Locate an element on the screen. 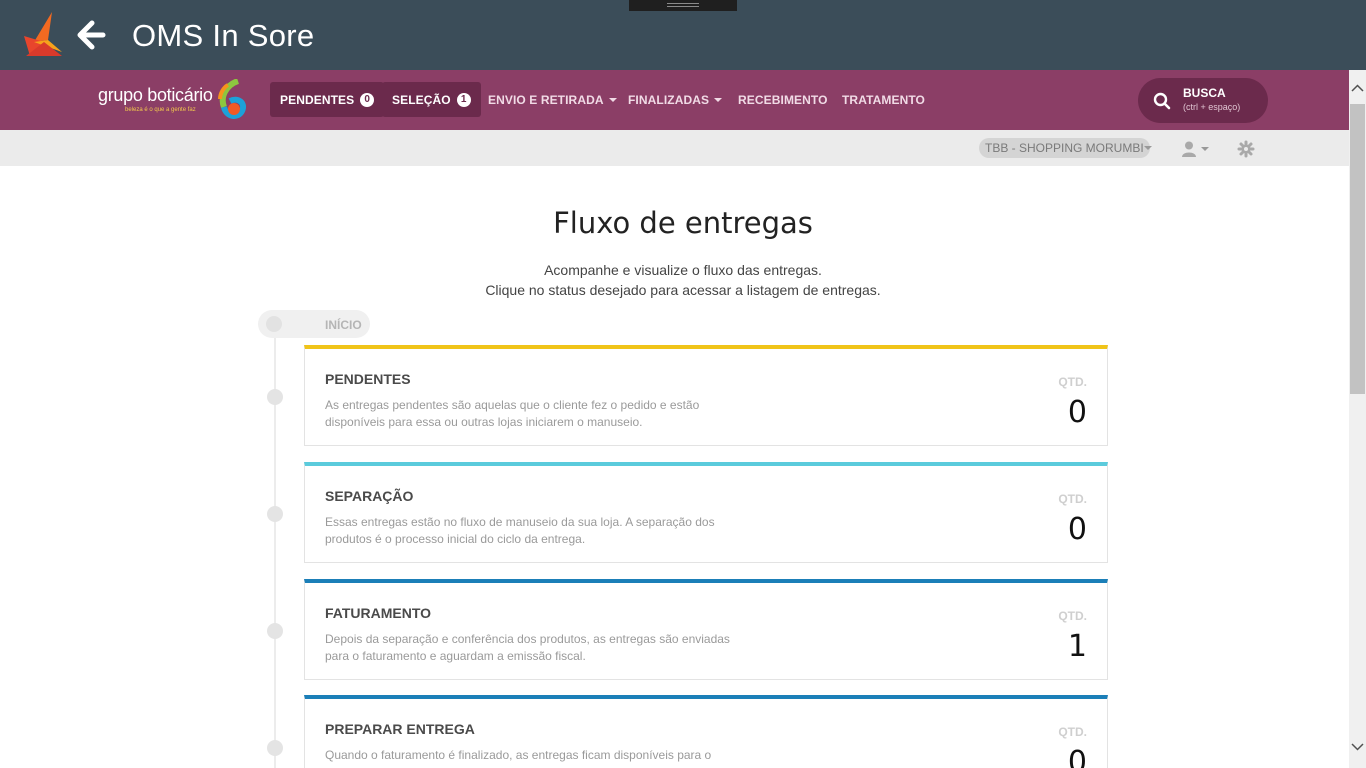  app-title: OMS In Sore is located at coordinates (223, 35).